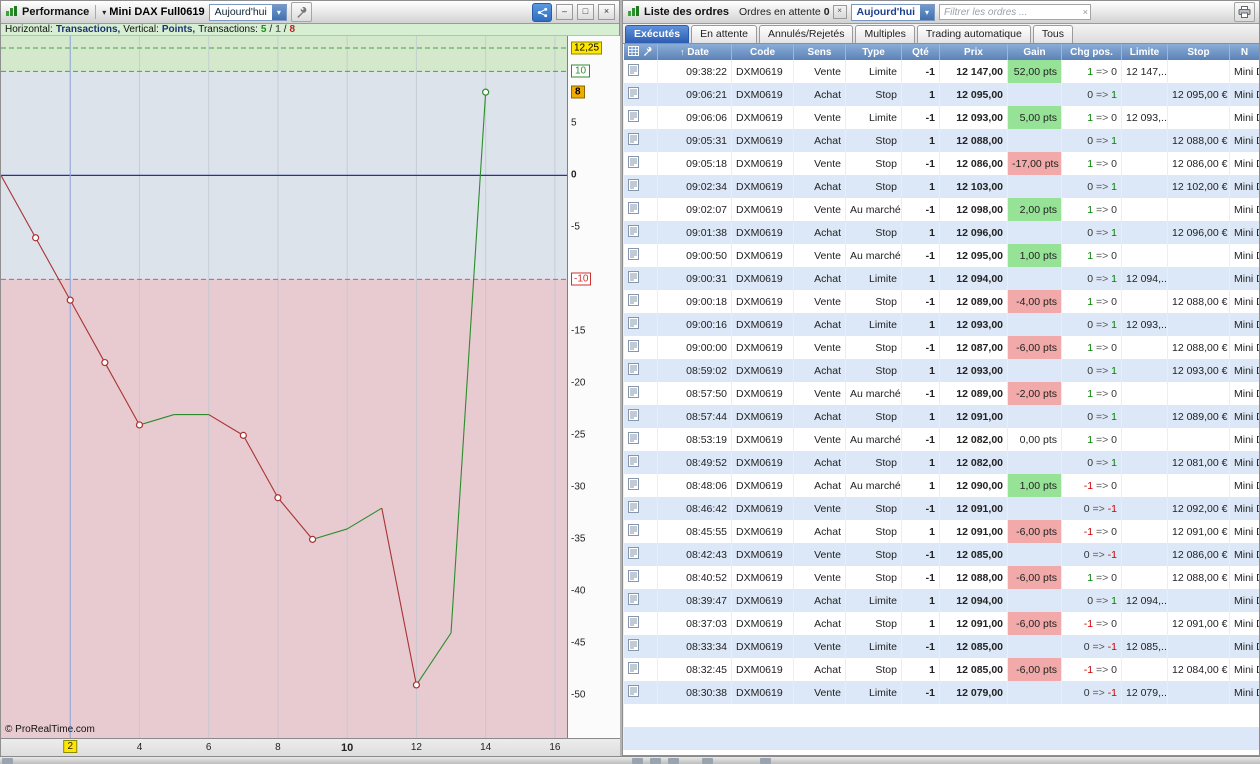 Image resolution: width=1260 pixels, height=764 pixels. What do you see at coordinates (1015, 12) in the screenshot?
I see `filter-orders-input` at bounding box center [1015, 12].